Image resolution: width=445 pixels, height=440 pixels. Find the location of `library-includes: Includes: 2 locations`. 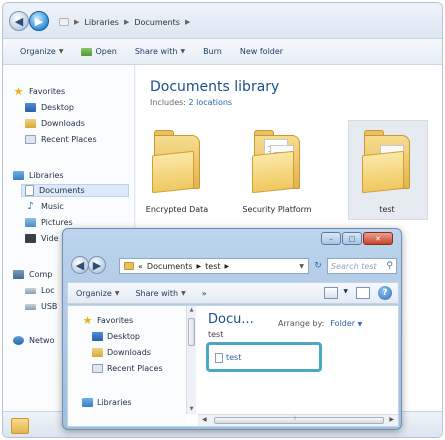

library-includes: Includes: 2 locations is located at coordinates (191, 102).